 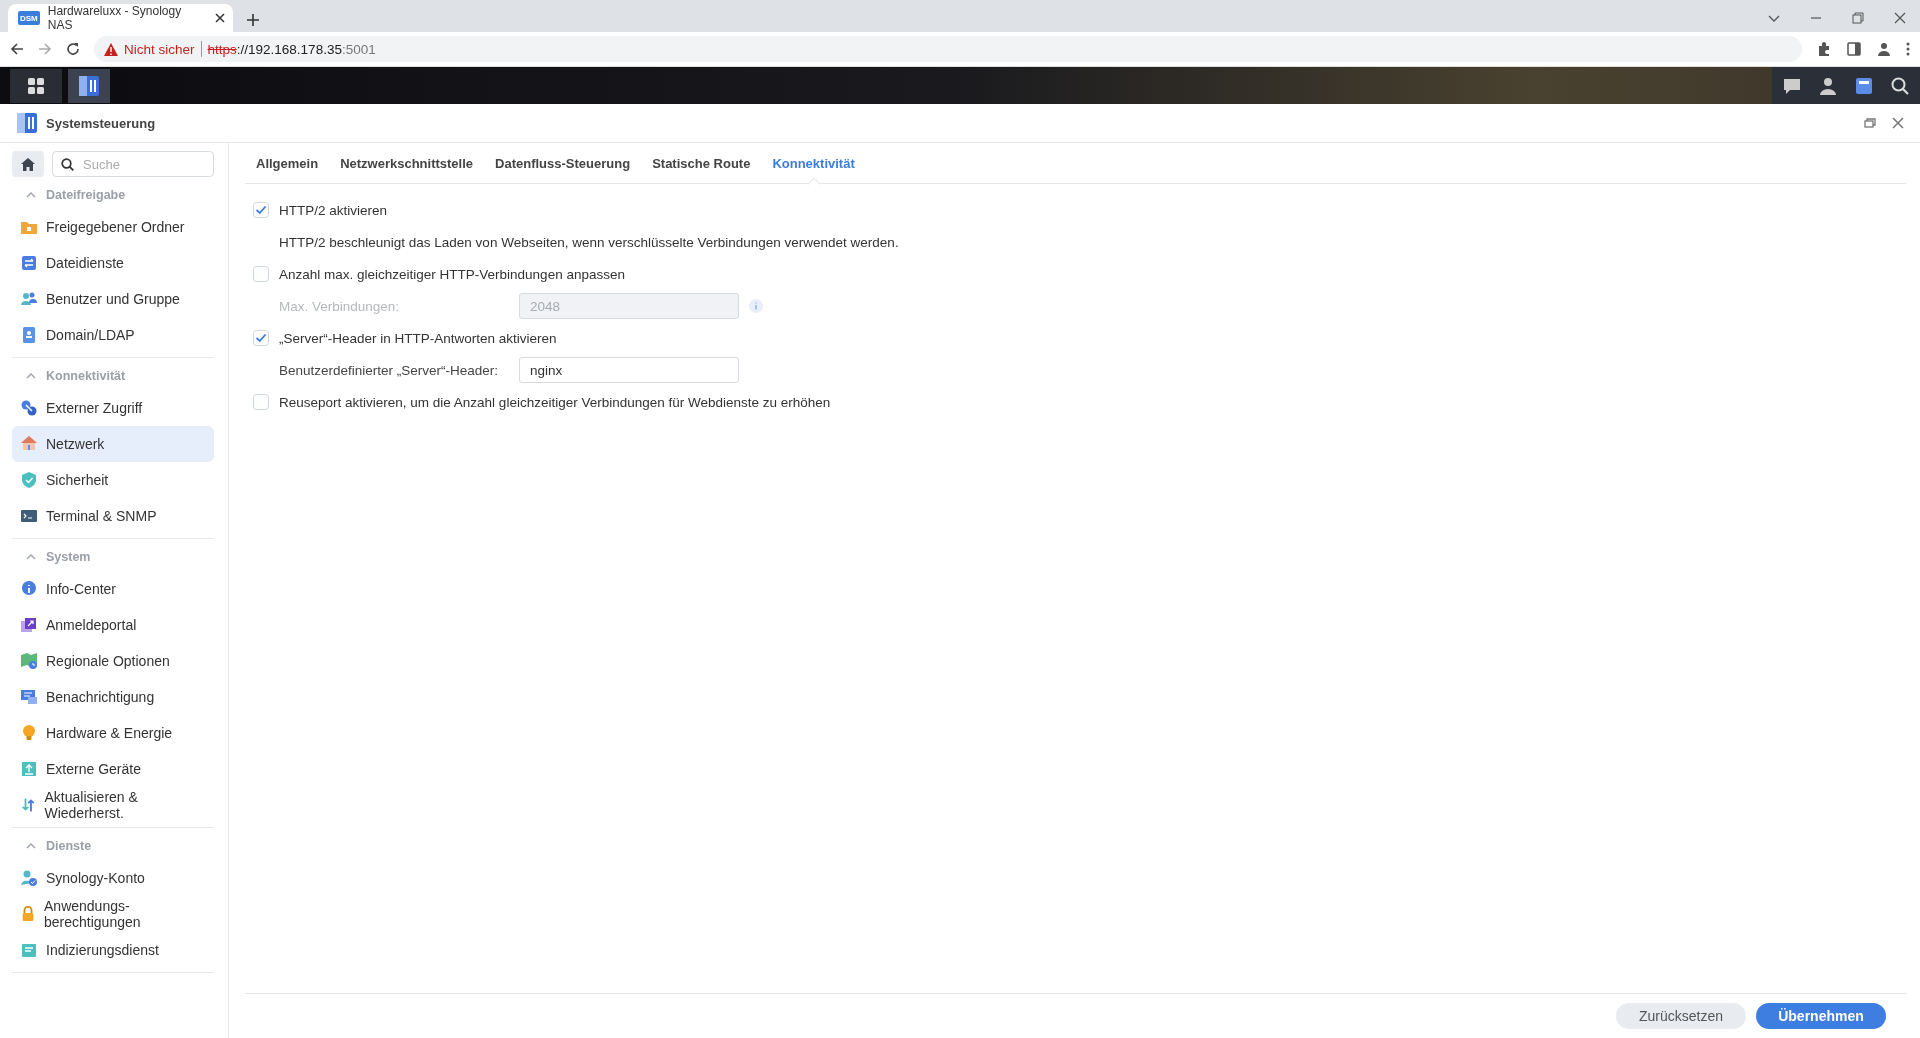 I want to click on users-icon, so click(x=29, y=299).